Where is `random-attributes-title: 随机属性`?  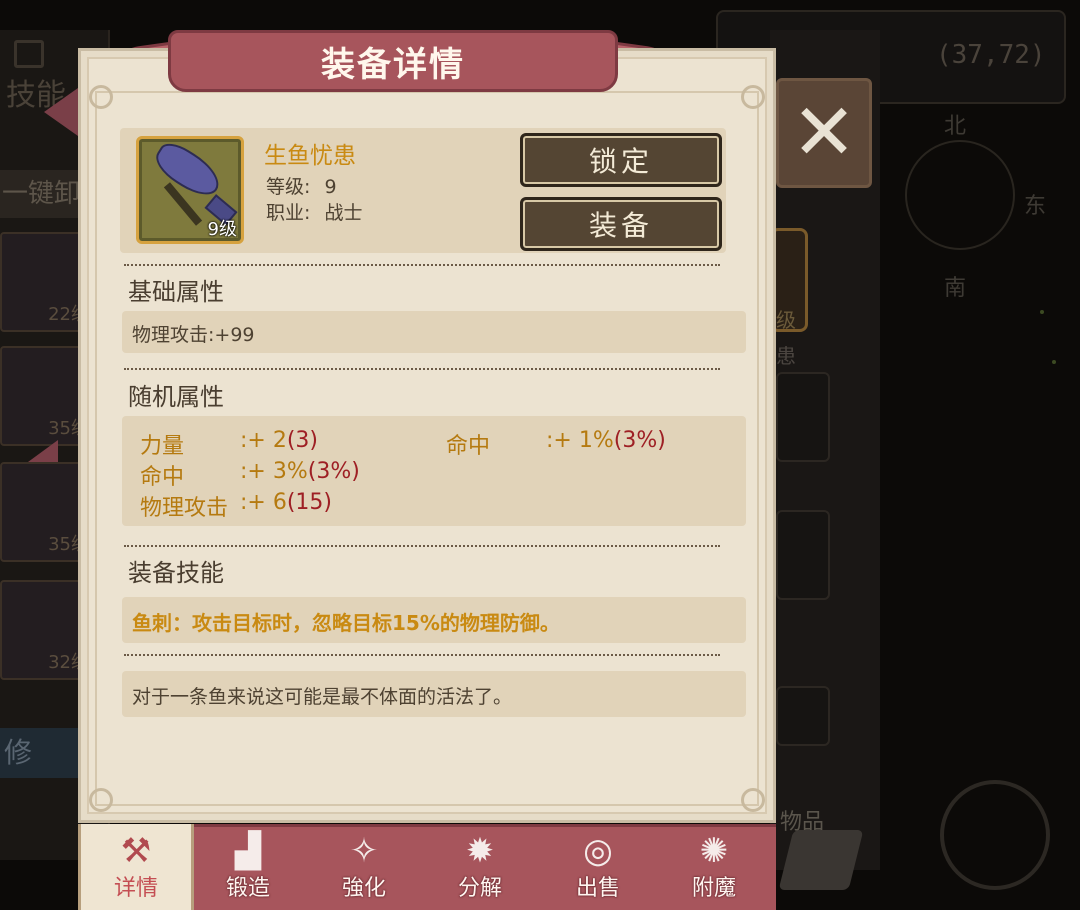 random-attributes-title: 随机属性 is located at coordinates (176, 397).